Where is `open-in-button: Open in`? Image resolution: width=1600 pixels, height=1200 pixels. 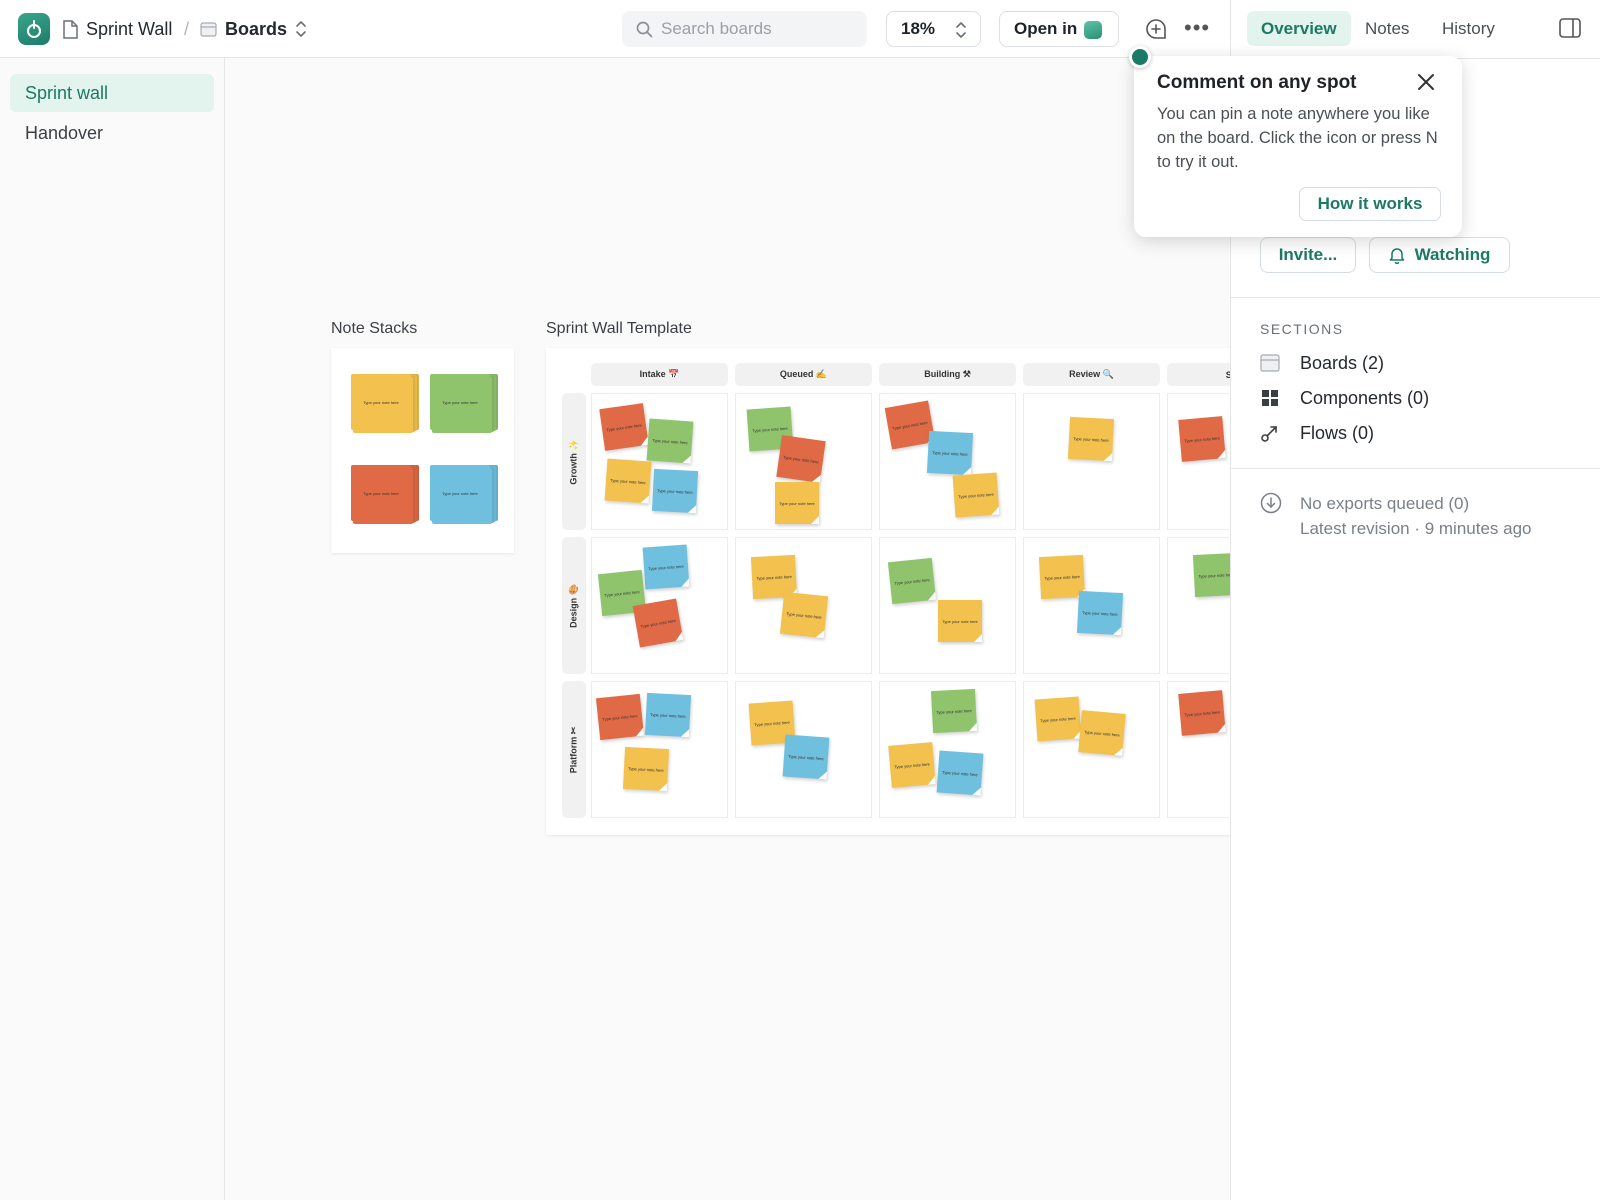
open-in-button: Open in is located at coordinates (1059, 29).